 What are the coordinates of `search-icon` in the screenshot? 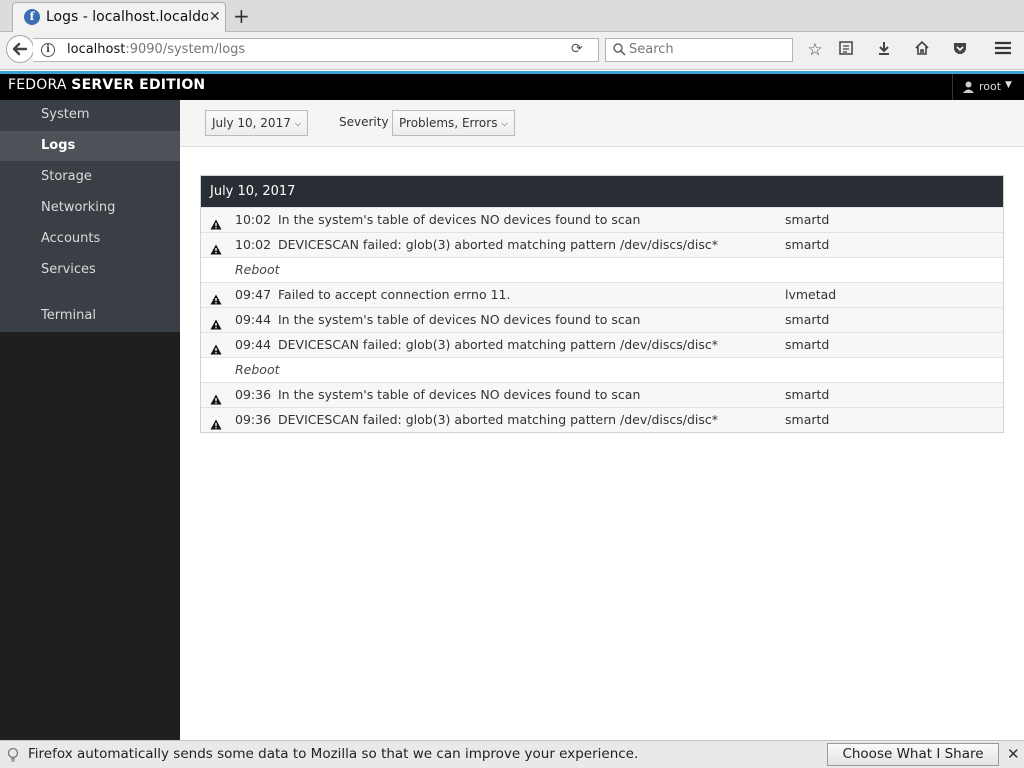 It's located at (619, 49).